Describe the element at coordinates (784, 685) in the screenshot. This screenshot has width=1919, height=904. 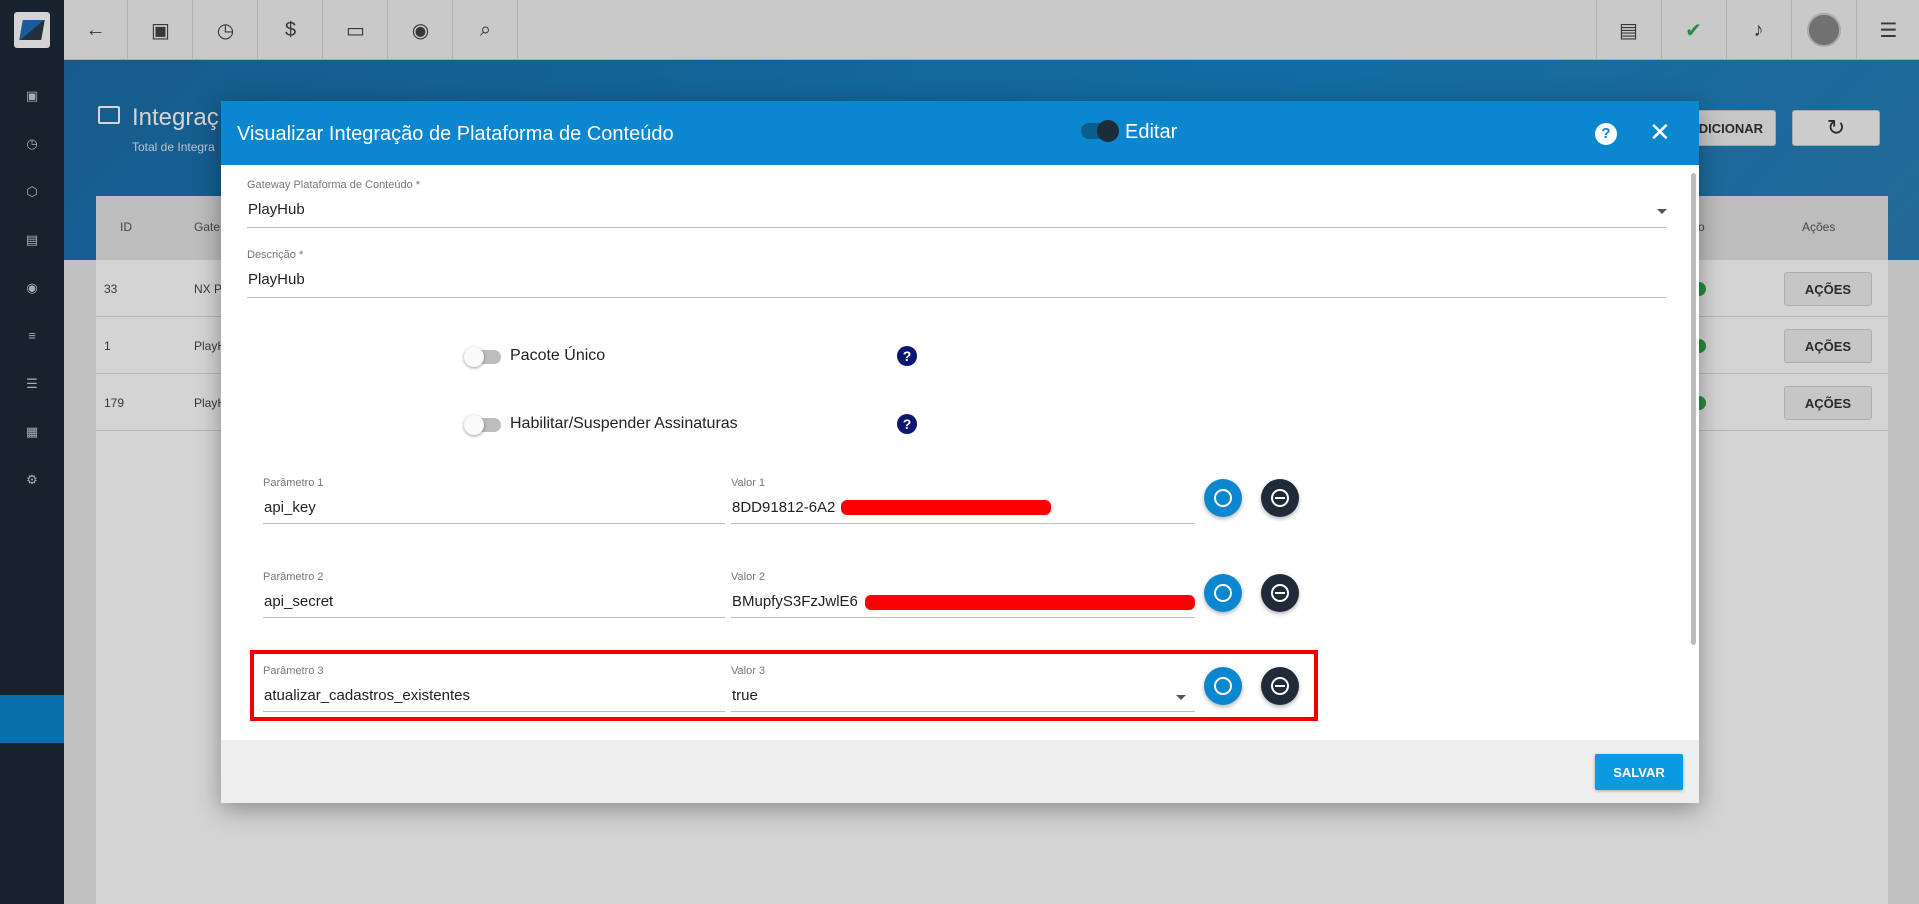
I see `highlight-annotation` at that location.